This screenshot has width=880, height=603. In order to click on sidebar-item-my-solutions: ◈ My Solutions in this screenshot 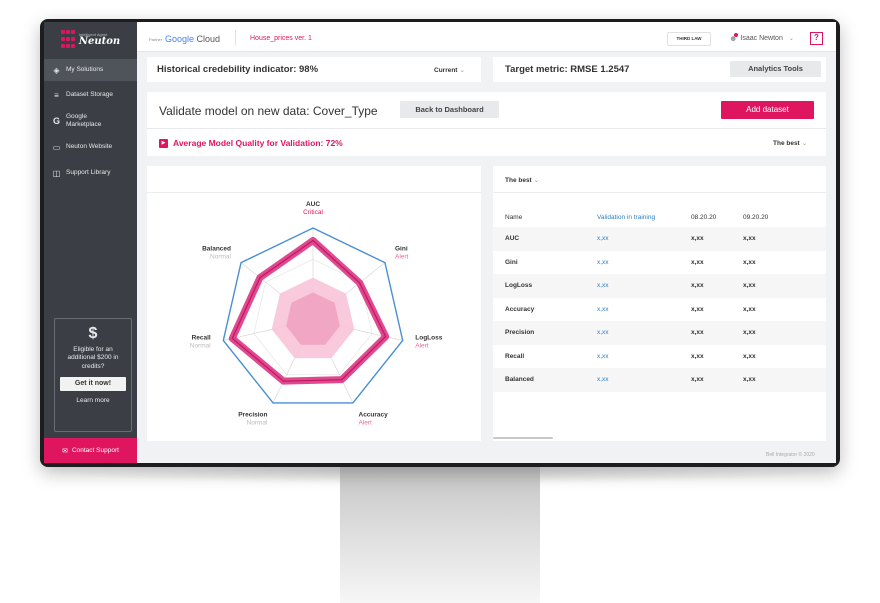, I will do `click(90, 70)`.